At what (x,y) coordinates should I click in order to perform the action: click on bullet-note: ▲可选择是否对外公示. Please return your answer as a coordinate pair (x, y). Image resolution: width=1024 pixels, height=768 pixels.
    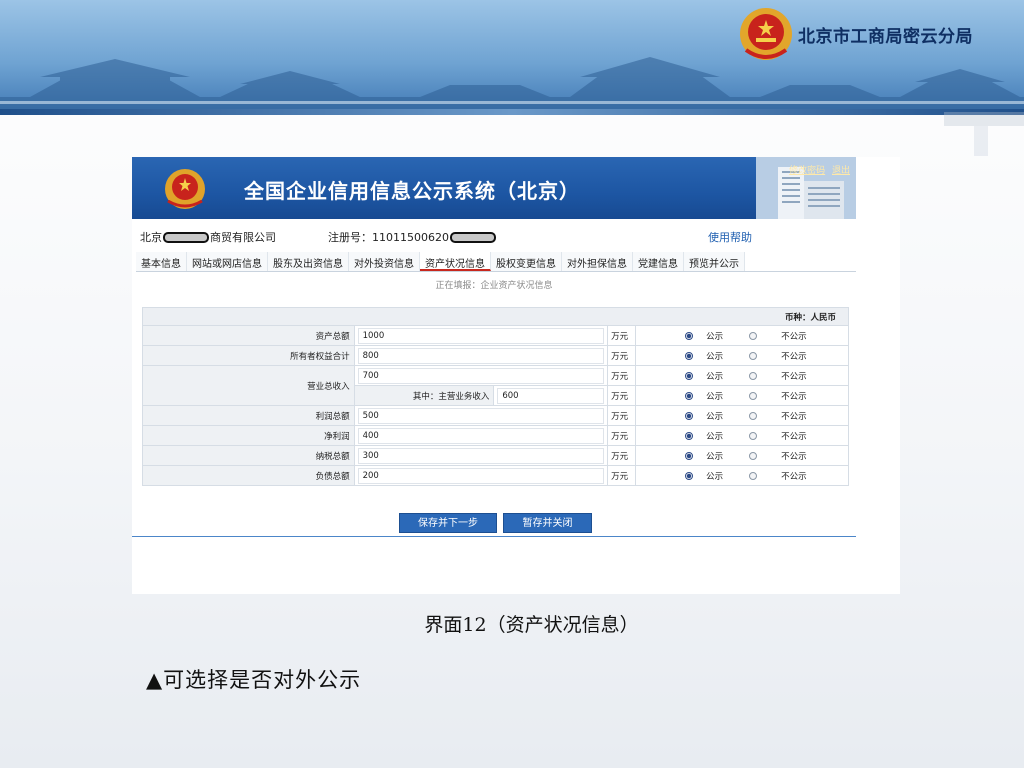
    Looking at the image, I should click on (254, 680).